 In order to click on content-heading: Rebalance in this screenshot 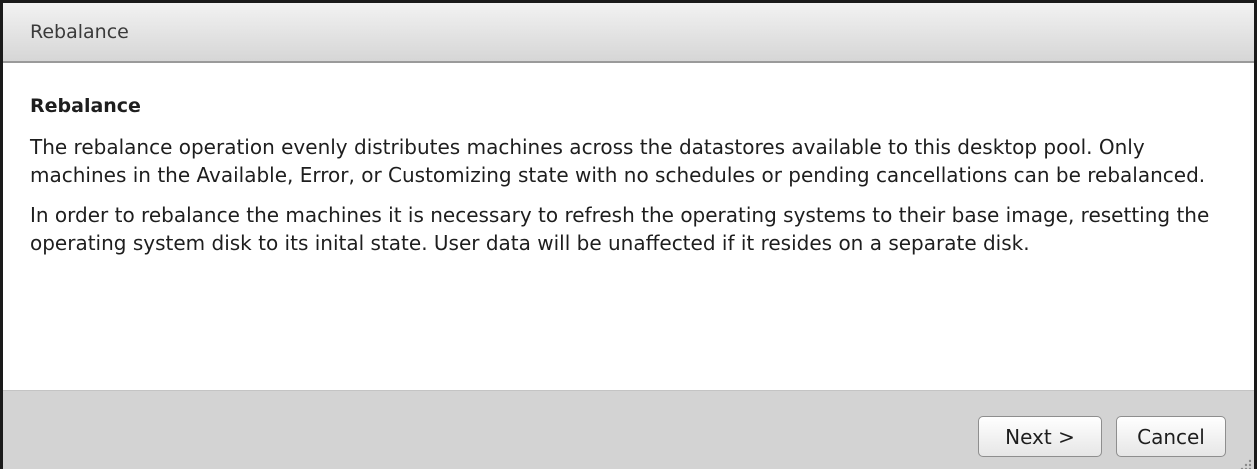, I will do `click(85, 106)`.